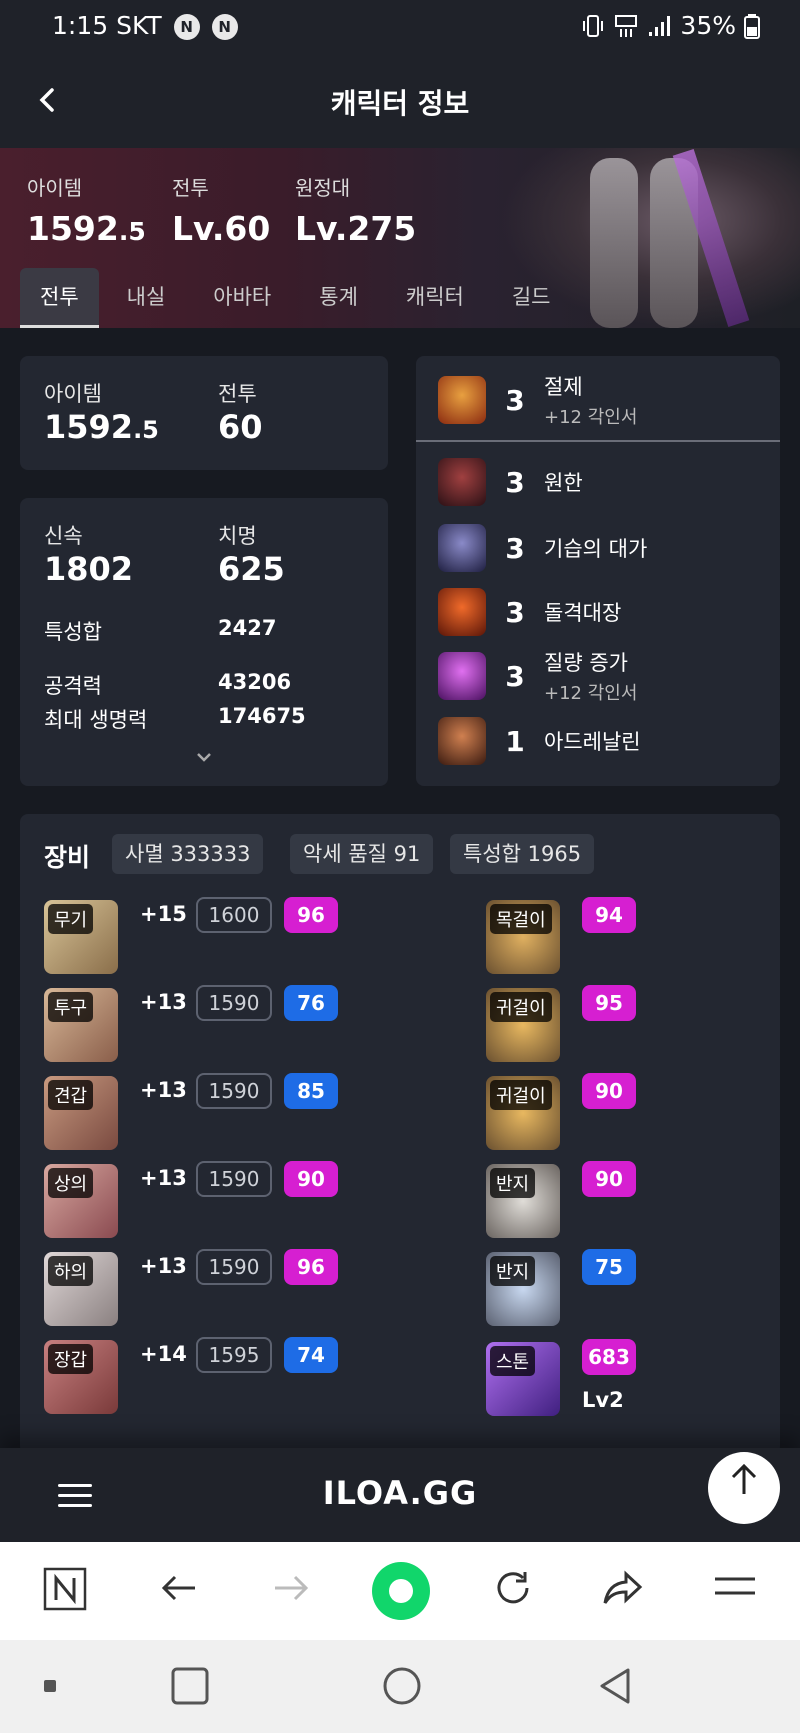  I want to click on system-nav-bar, so click(400, 1686).